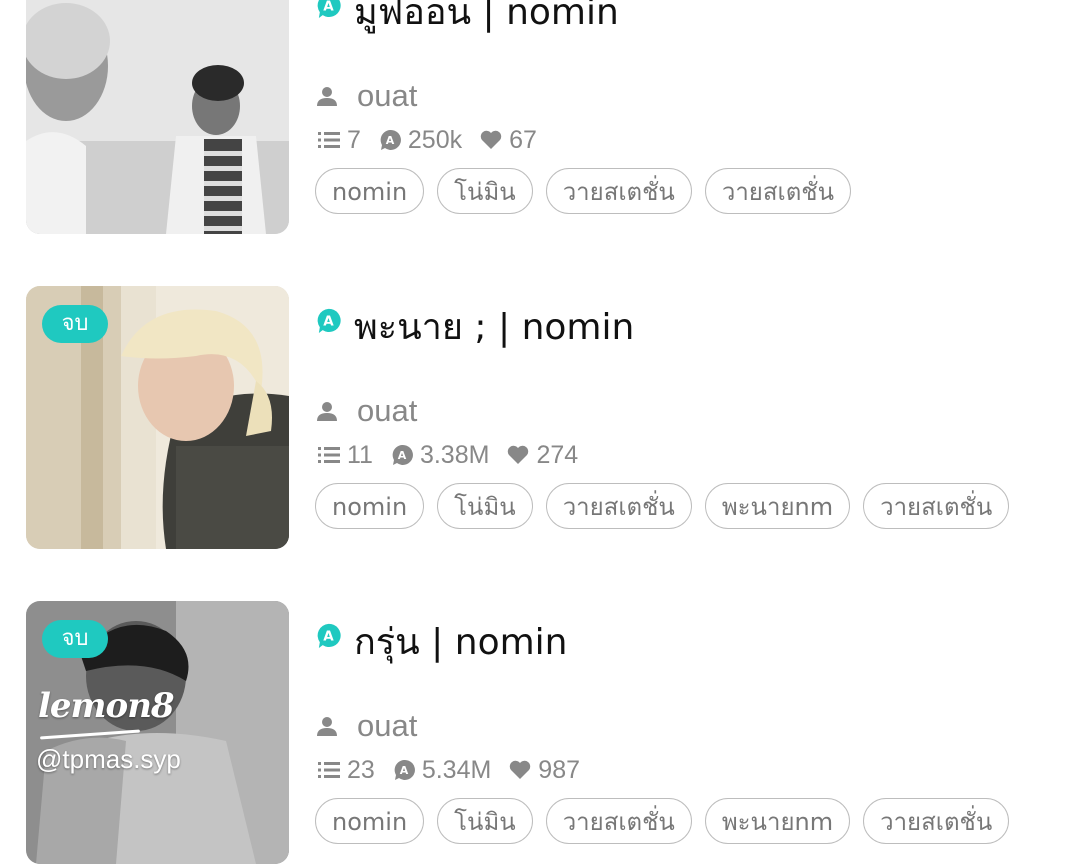 The width and height of the screenshot is (1080, 864). Describe the element at coordinates (461, 641) in the screenshot. I see `story-title: กรุ่น | nomin` at that location.